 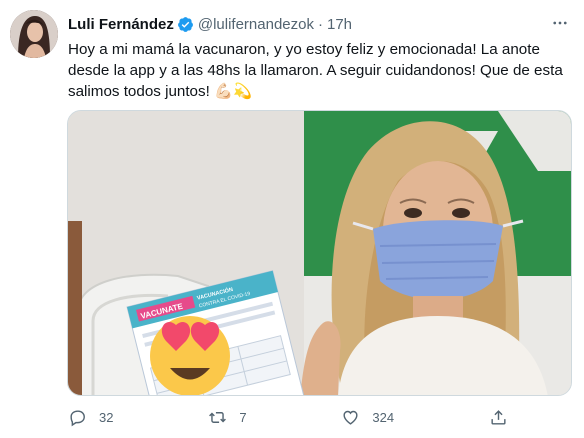 I want to click on tweet-actions: 32 7 324, so click(x=288, y=417).